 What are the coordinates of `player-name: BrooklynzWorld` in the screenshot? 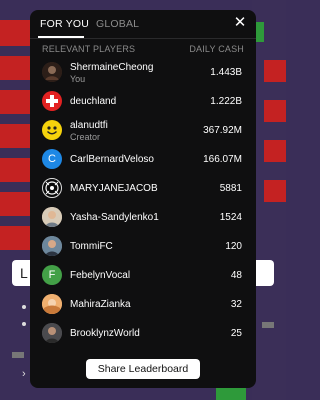 It's located at (105, 333).